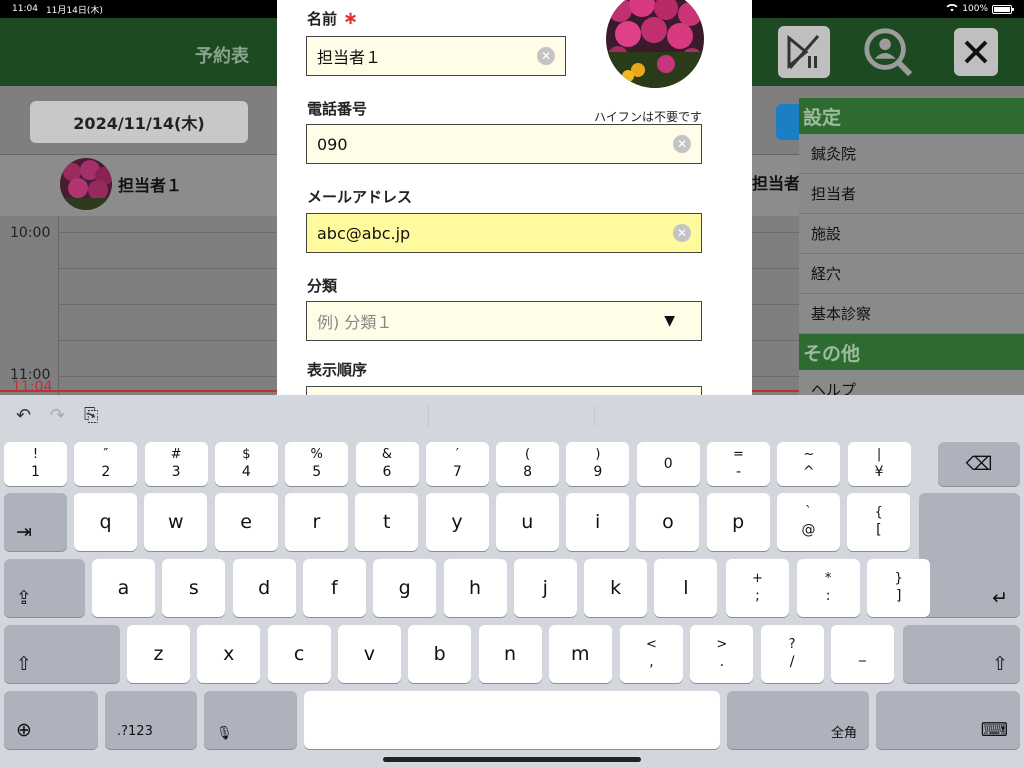 The width and height of the screenshot is (1024, 768). What do you see at coordinates (504, 390) in the screenshot?
I see `order-input` at bounding box center [504, 390].